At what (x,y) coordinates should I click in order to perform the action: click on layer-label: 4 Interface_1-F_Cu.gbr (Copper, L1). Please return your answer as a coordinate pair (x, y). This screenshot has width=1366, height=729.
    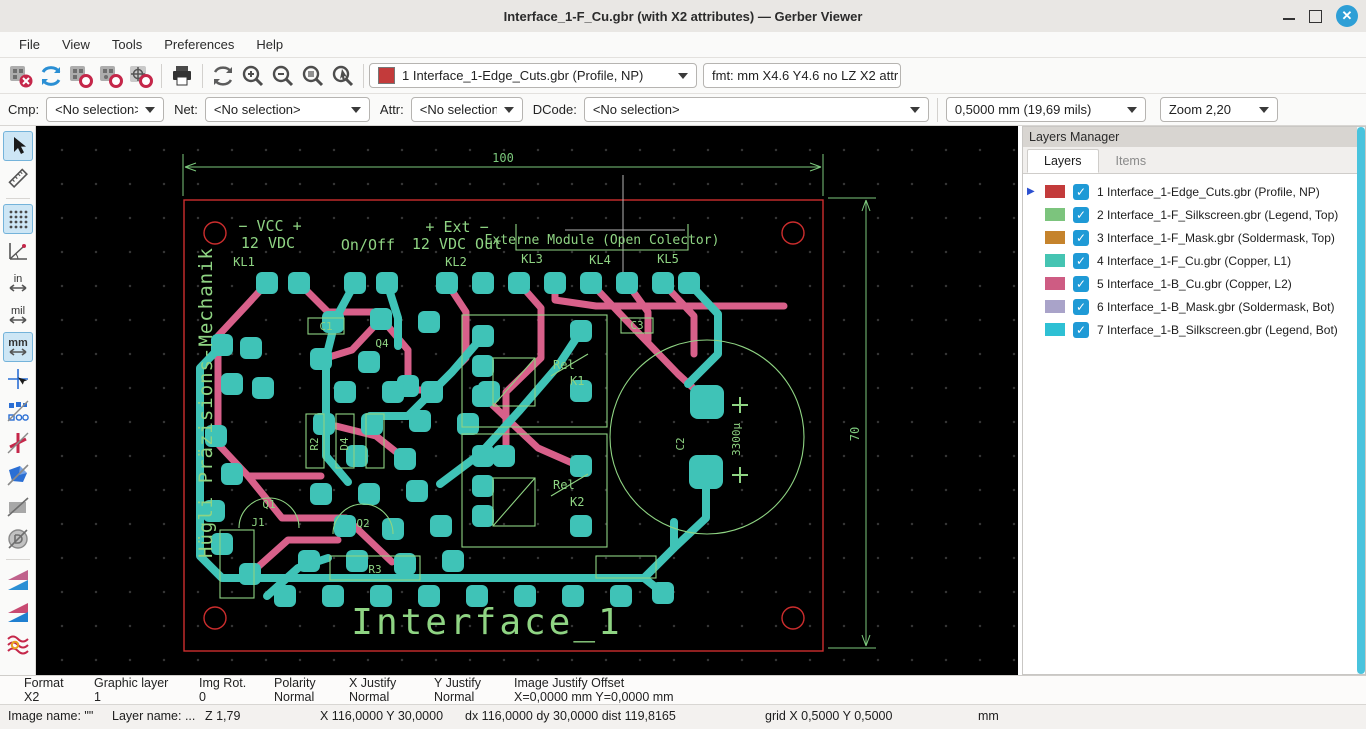
    Looking at the image, I should click on (1194, 261).